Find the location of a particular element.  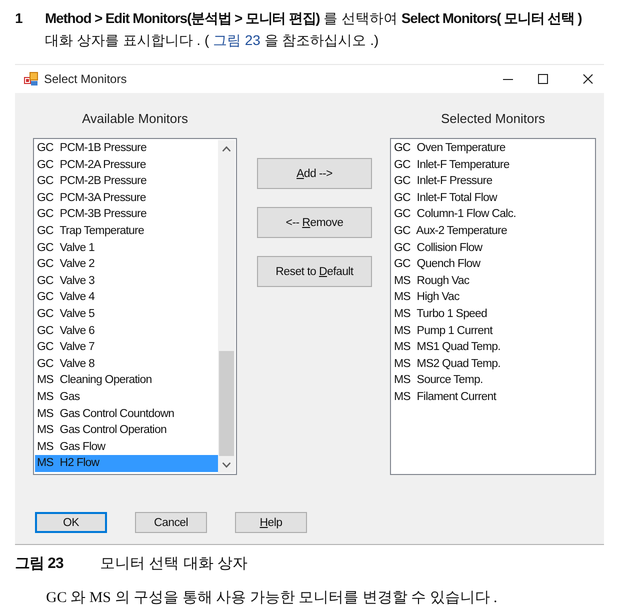

list-item: GC PCM-3B Pressure is located at coordinates (126, 214).